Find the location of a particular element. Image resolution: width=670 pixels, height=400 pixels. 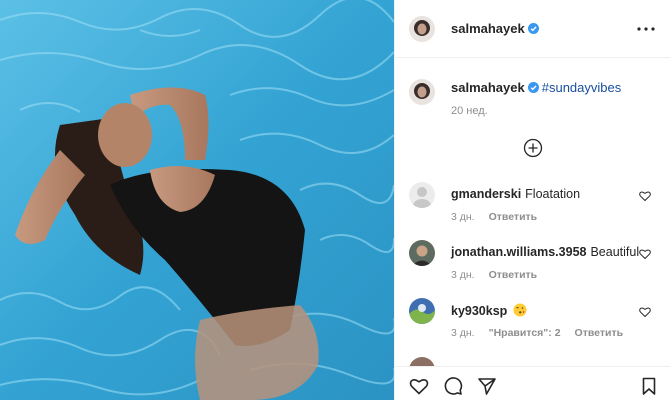

save-button is located at coordinates (649, 386).